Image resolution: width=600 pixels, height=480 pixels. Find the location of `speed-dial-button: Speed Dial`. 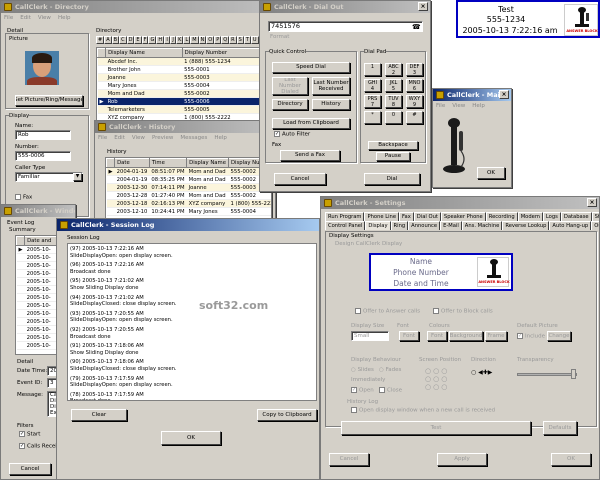

speed-dial-button: Speed Dial is located at coordinates (311, 67).